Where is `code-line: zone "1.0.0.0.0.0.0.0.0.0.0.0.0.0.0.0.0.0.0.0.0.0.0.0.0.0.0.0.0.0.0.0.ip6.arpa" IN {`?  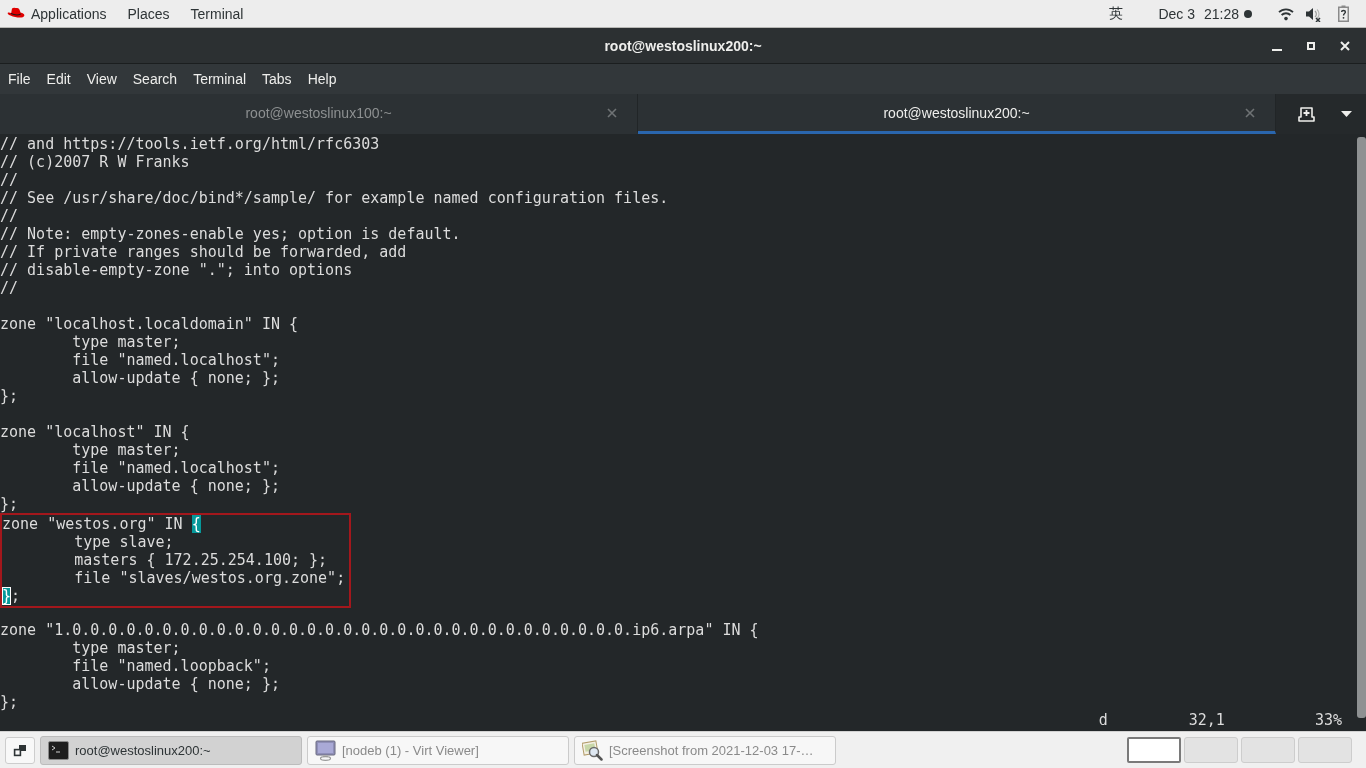
code-line: zone "1.0.0.0.0.0.0.0.0.0.0.0.0.0.0.0.0.0.0.0.0.0.0.0.0.0.0.0.0.0.0.0.ip6.arpa" IN { is located at coordinates (379, 630).